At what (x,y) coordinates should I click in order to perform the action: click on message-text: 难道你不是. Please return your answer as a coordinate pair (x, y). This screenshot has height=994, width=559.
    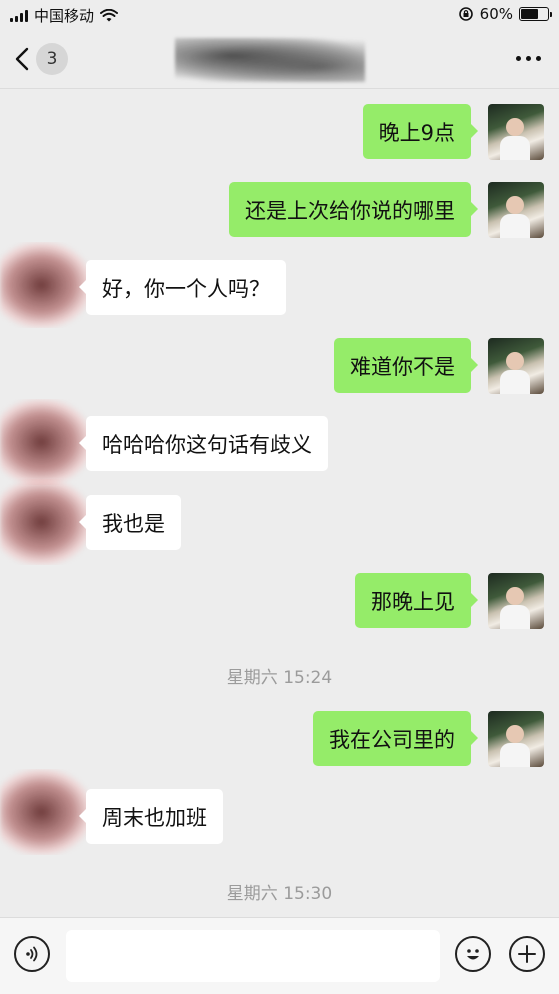
    Looking at the image, I should click on (402, 366).